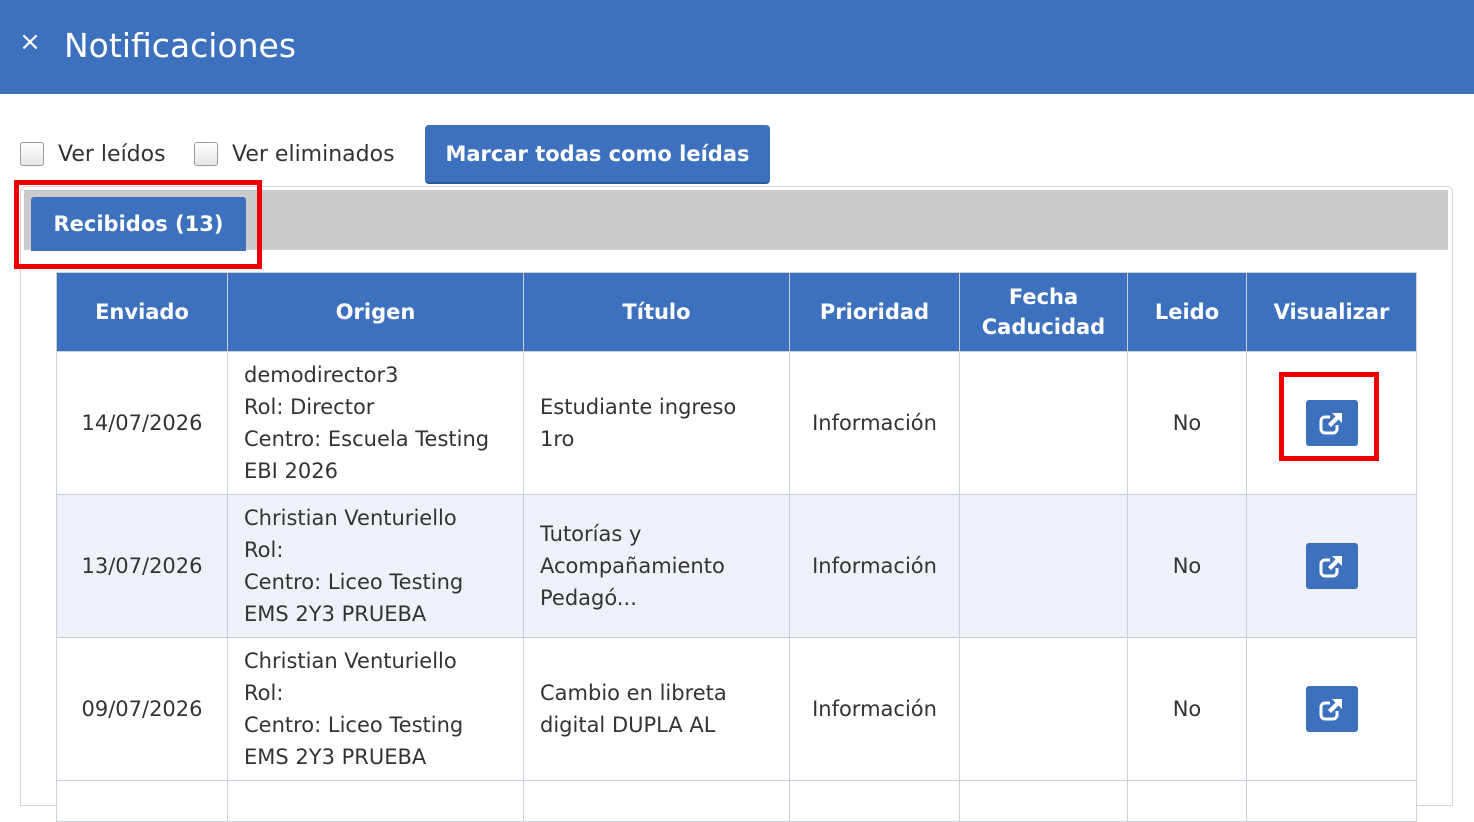 This screenshot has height=822, width=1474. I want to click on cell-sent: 13/07/2026, so click(142, 566).